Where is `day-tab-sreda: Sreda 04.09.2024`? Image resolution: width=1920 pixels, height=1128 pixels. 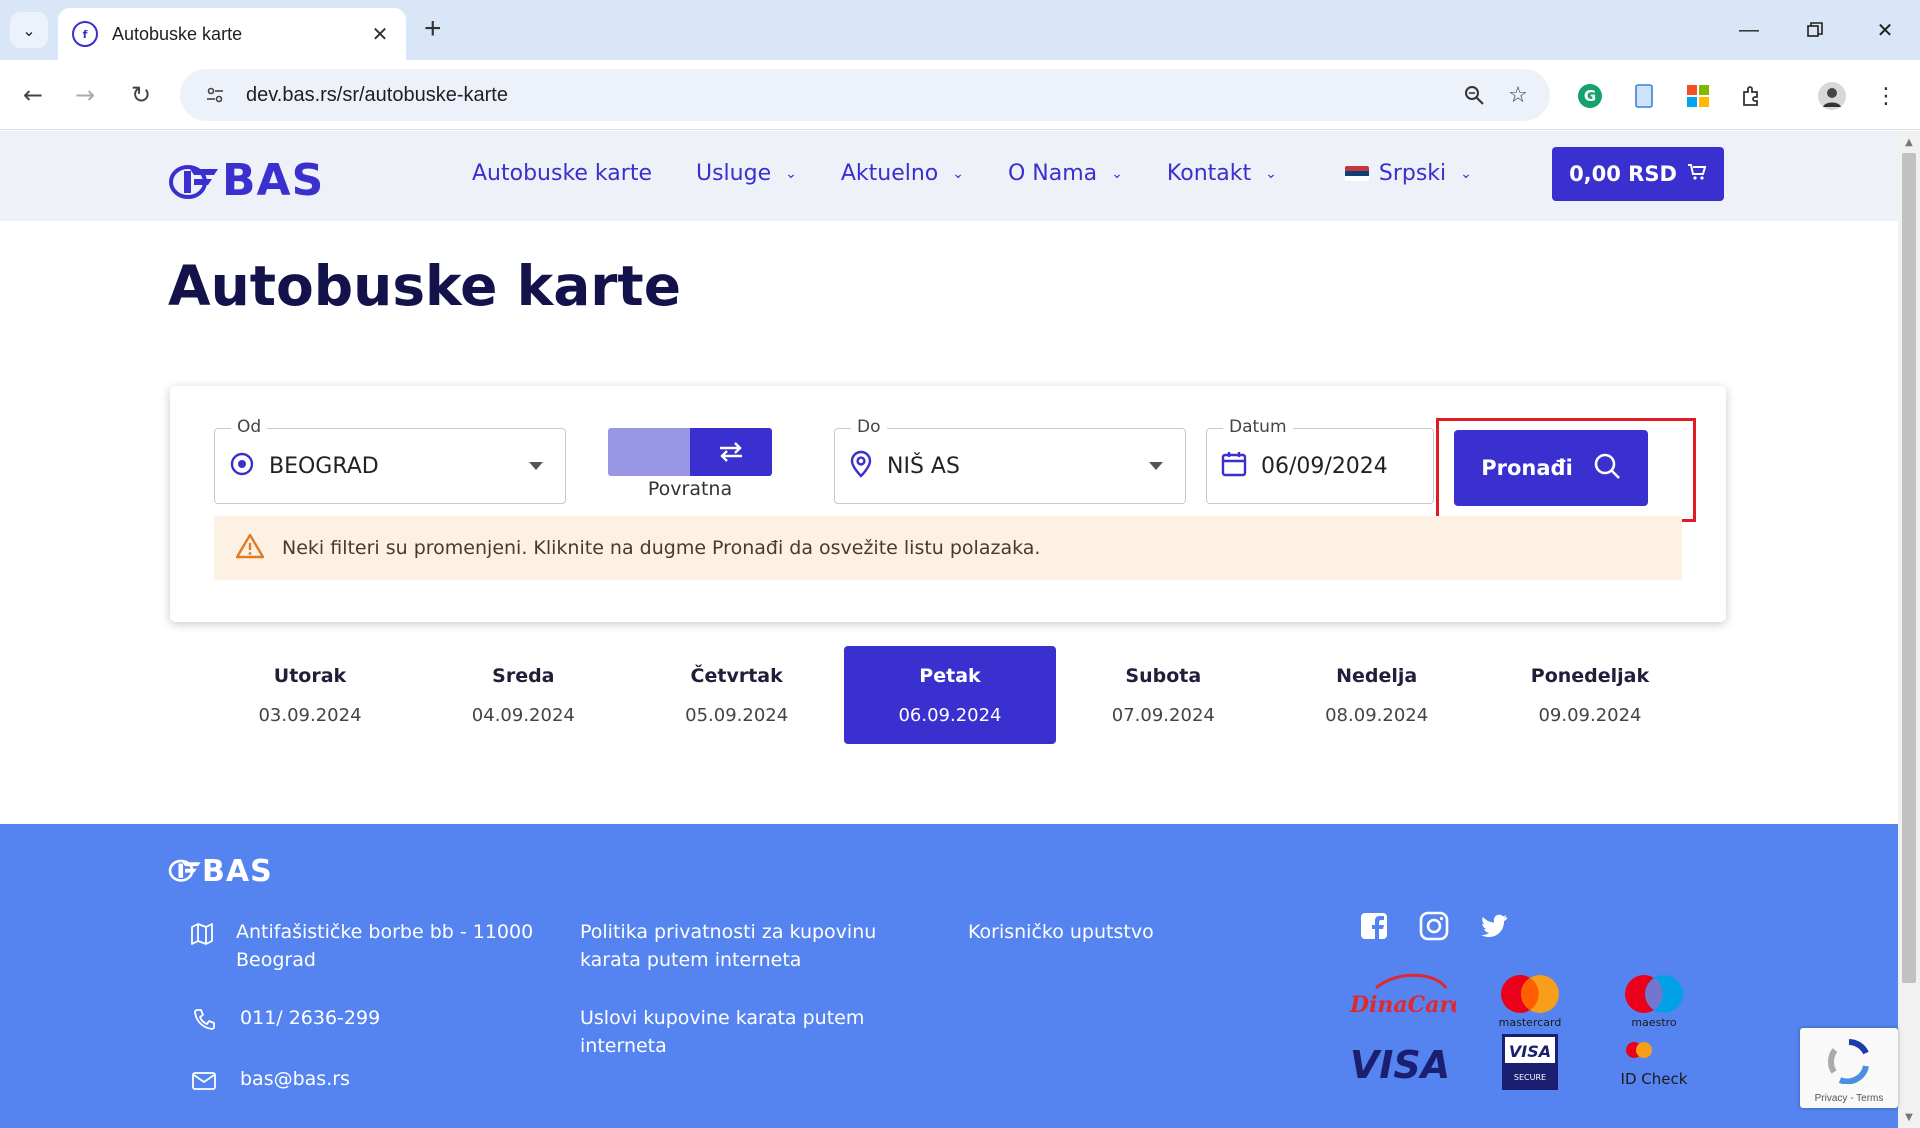 day-tab-sreda: Sreda 04.09.2024 is located at coordinates (523, 695).